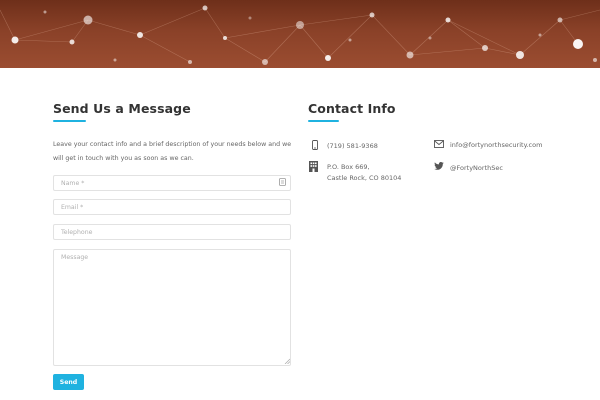  I want to click on twitter-icon, so click(439, 166).